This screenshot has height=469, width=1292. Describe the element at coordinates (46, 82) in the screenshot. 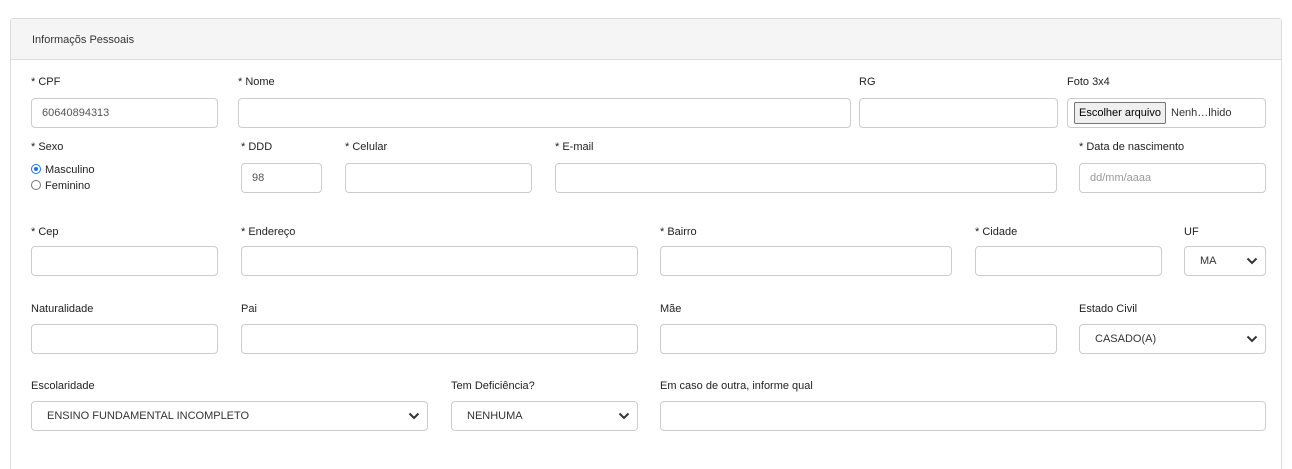

I see `cpf-label: * CPF` at that location.